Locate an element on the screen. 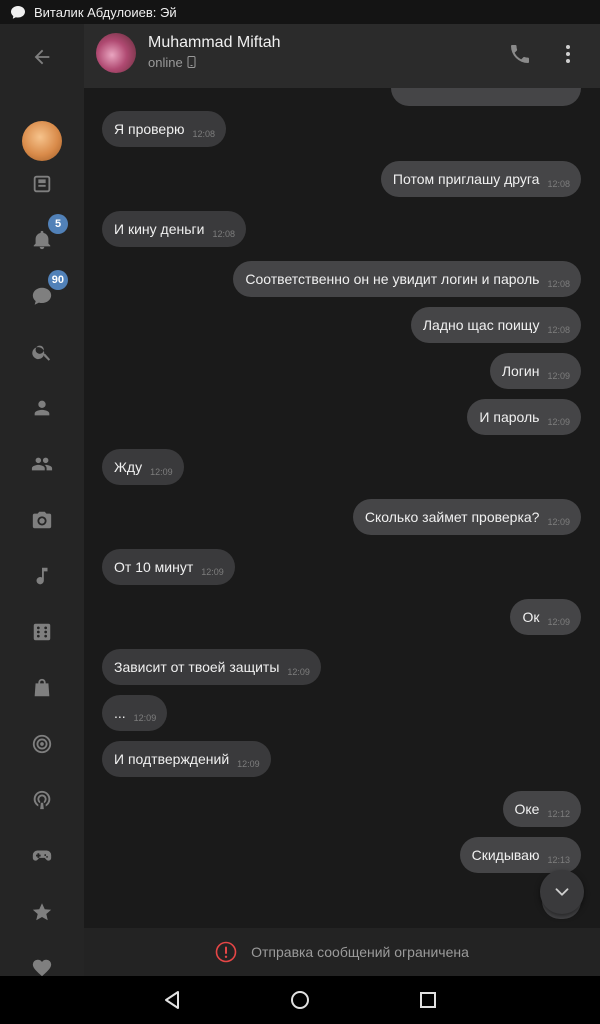 The height and width of the screenshot is (1024, 600). message-bubble: ... 12:09 is located at coordinates (135, 713).